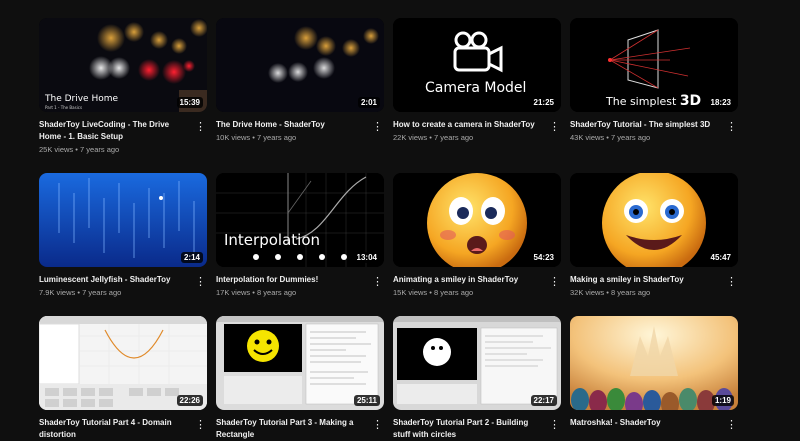 The width and height of the screenshot is (800, 441). What do you see at coordinates (720, 102) in the screenshot?
I see `duration-badge: 18:23` at bounding box center [720, 102].